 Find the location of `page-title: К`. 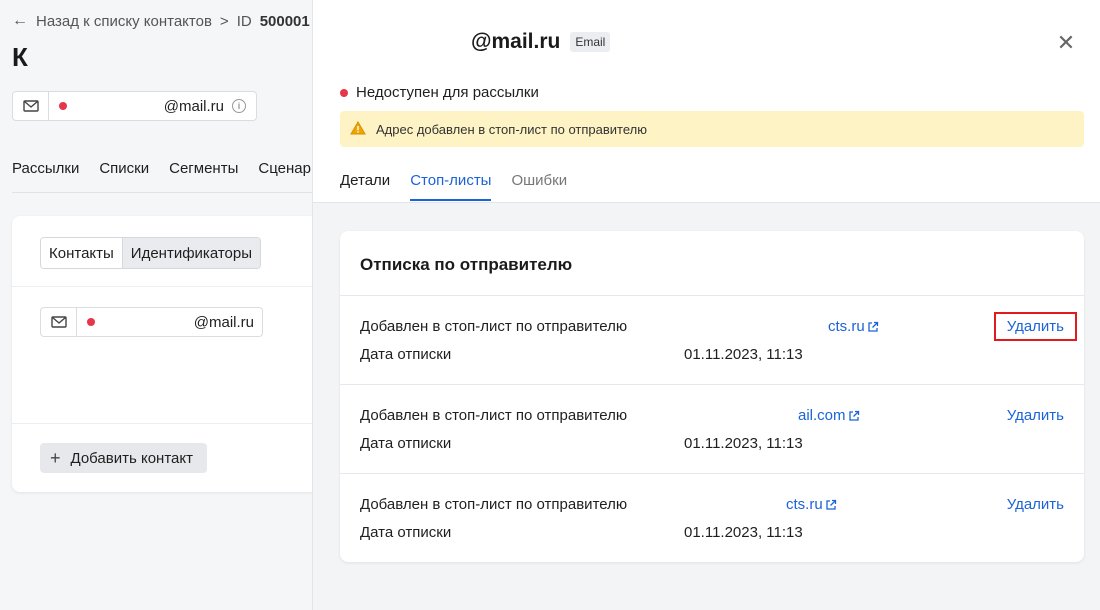

page-title: К is located at coordinates (20, 57).